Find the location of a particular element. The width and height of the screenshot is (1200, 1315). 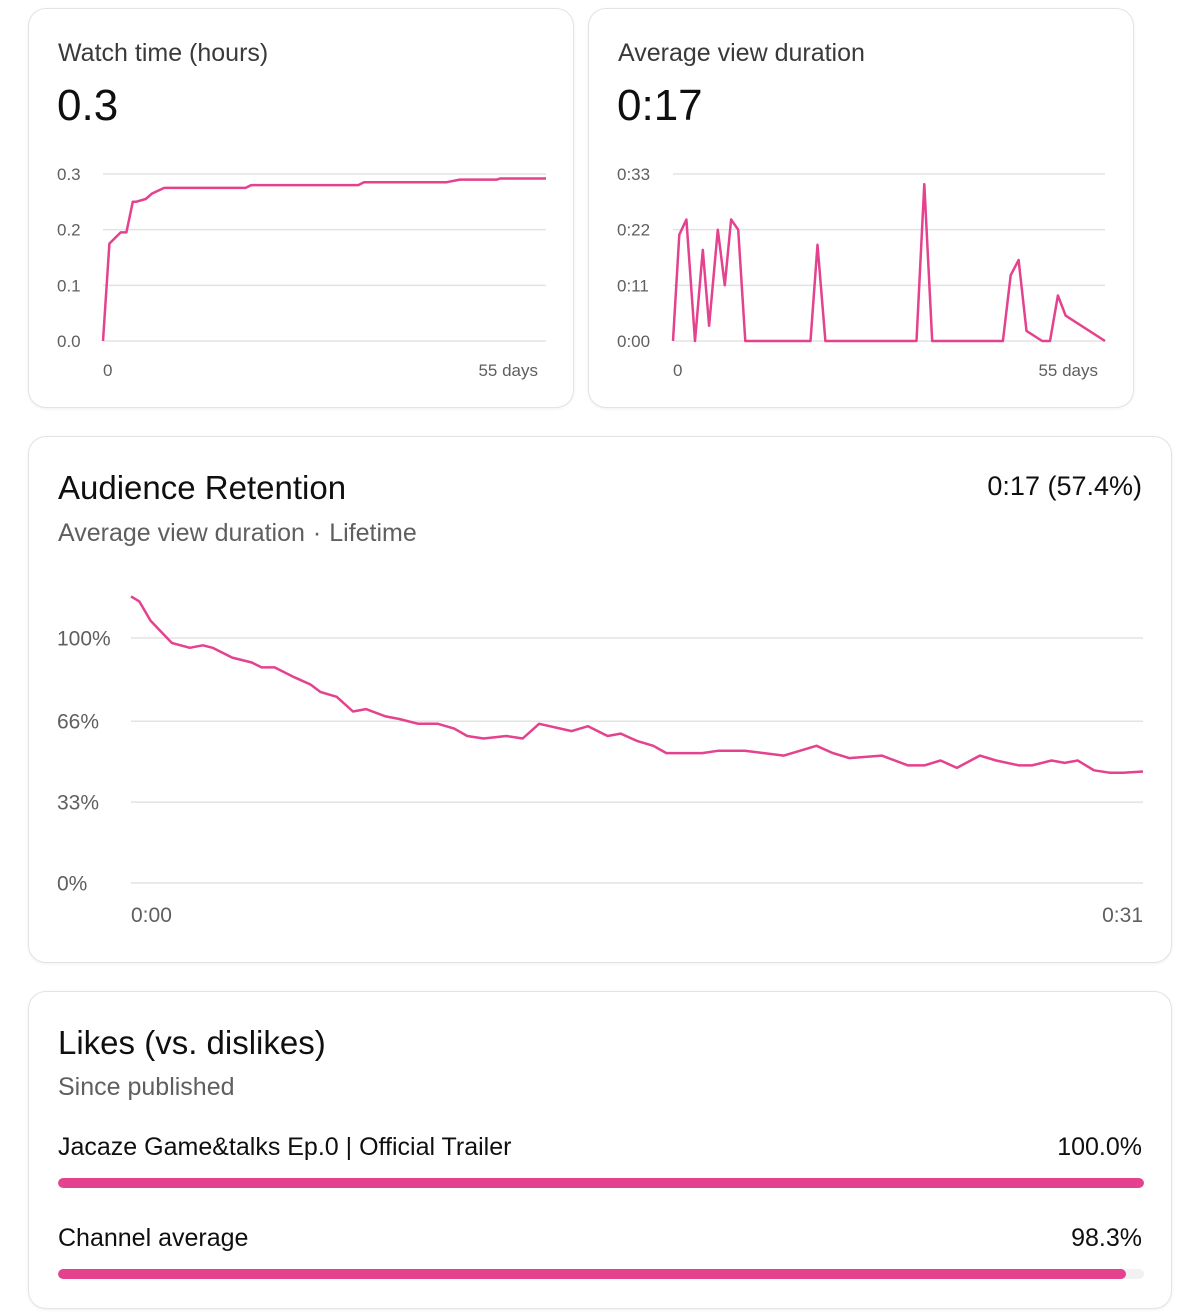

watch-time-chart: 0.0 0.1 0.2 0.3 0 55 days is located at coordinates (301, 272).